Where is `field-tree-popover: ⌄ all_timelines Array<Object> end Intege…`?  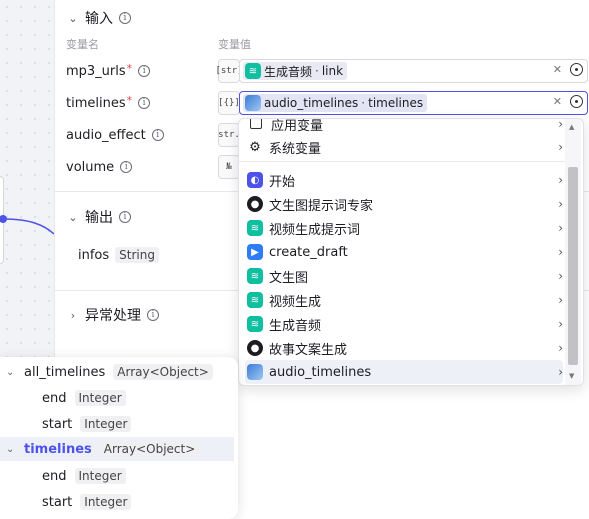 field-tree-popover: ⌄ all_timelines Array<Object> end Intege… is located at coordinates (119, 438).